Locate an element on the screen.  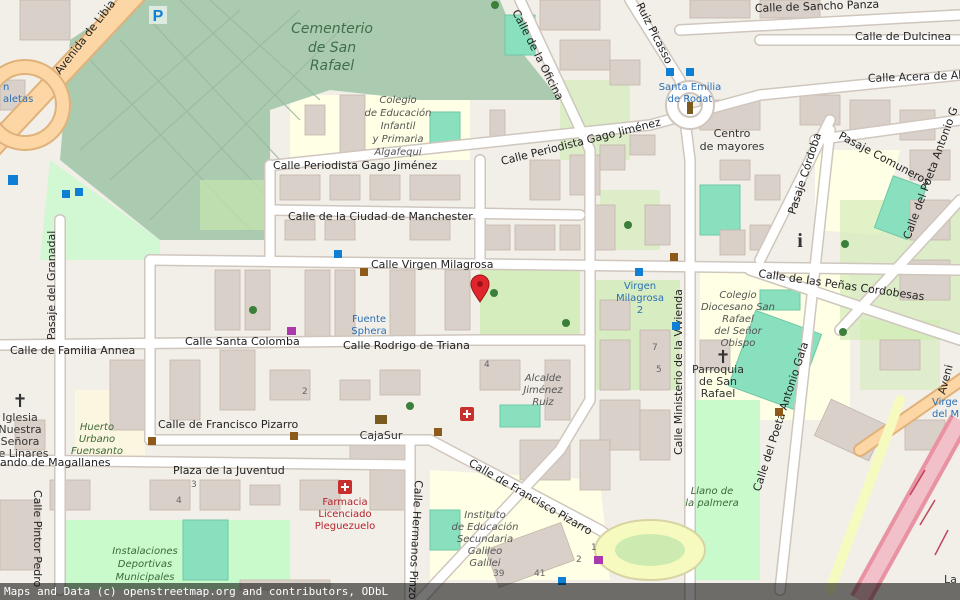
label-pintor-pedro: Calle Pintor Pedro is located at coordinates (37, 539).